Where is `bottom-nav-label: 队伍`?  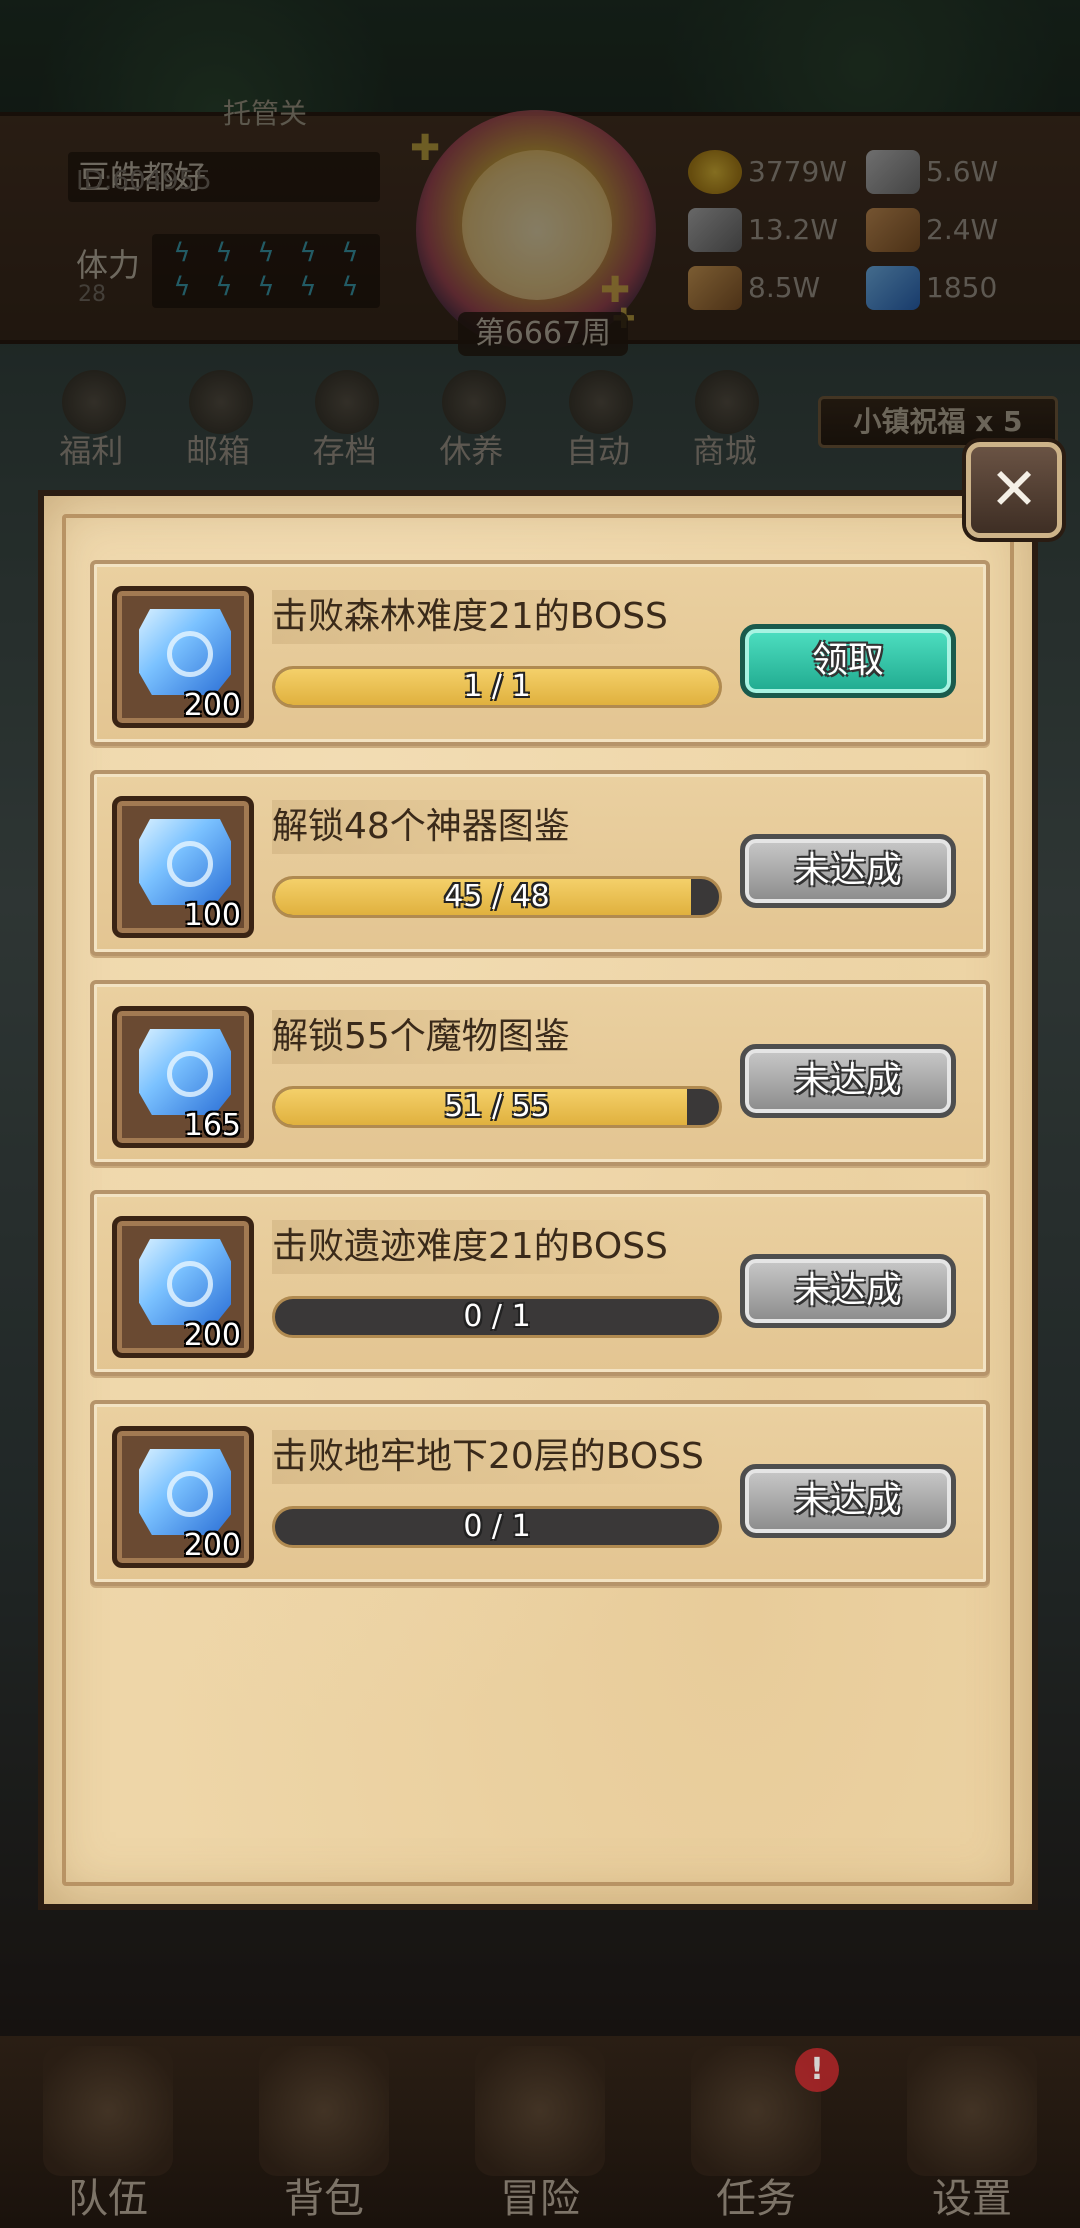
bottom-nav-label: 队伍 is located at coordinates (108, 2199).